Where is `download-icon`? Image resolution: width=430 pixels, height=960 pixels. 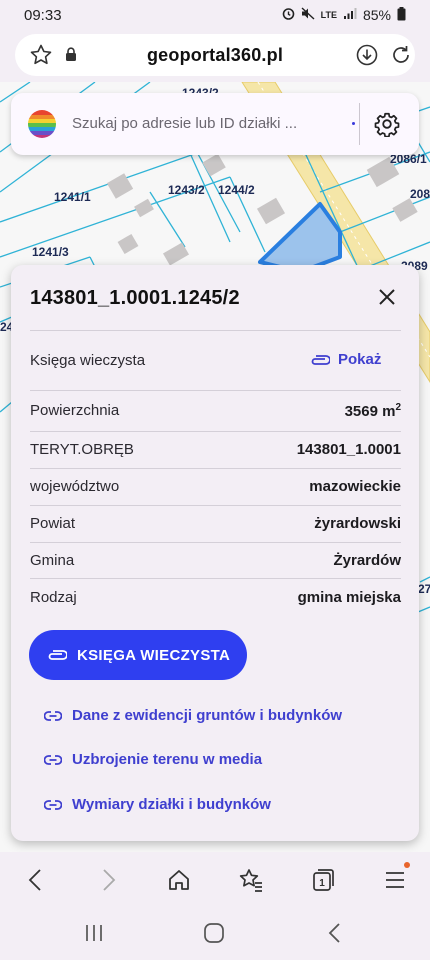
download-icon is located at coordinates (367, 57).